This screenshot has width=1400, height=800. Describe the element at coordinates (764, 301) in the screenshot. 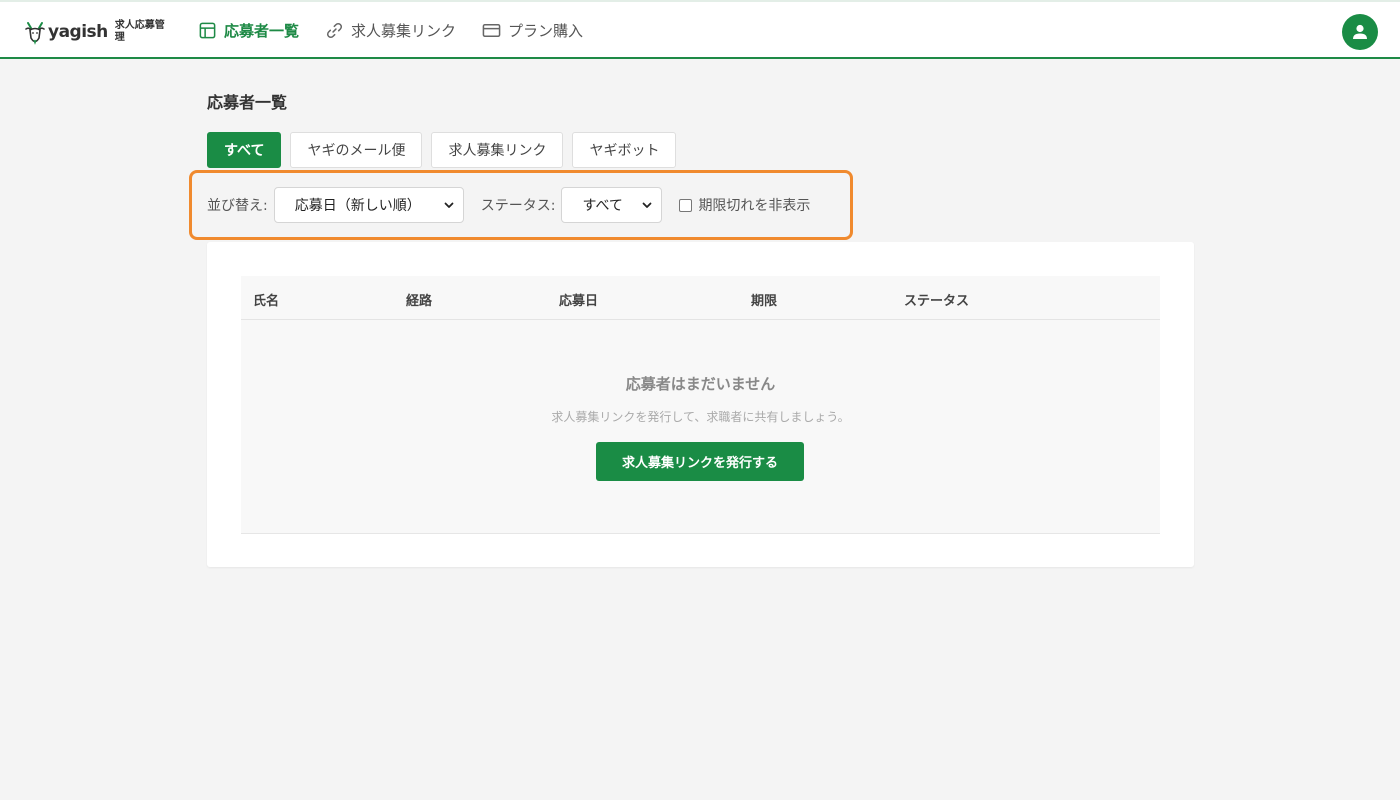

I see `column-header-deadline: 期限` at that location.